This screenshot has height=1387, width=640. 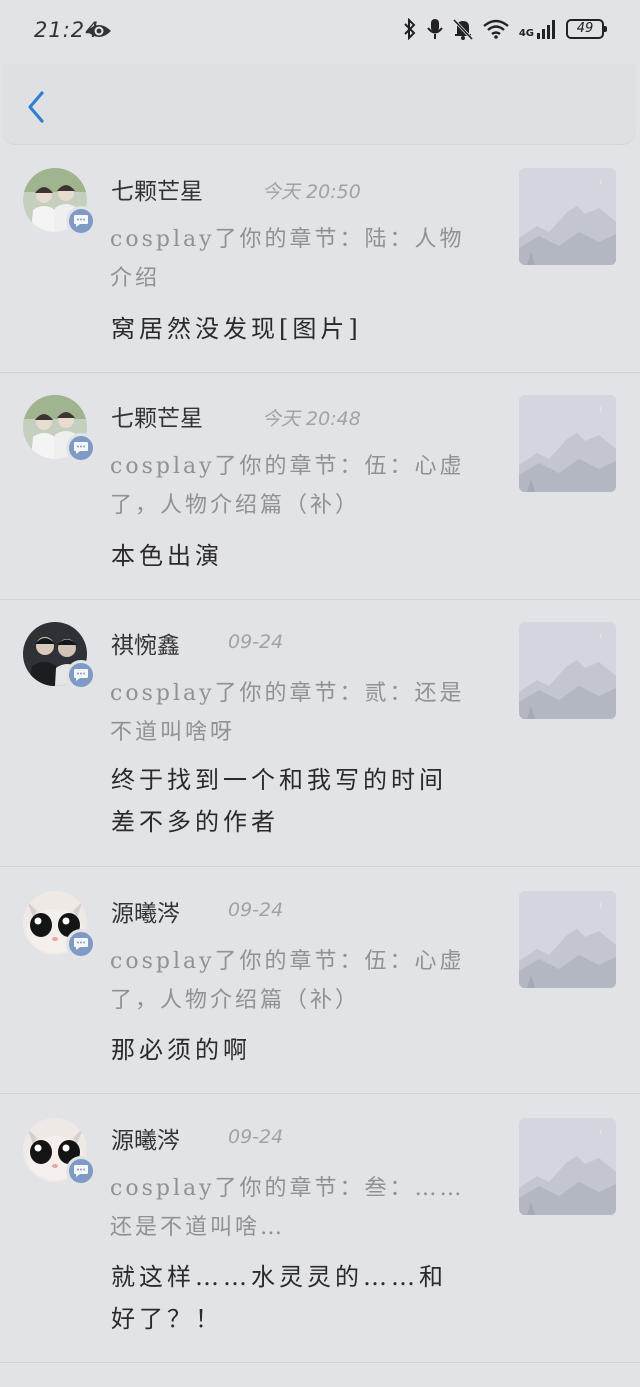 What do you see at coordinates (99, 31) in the screenshot?
I see `eye-icon` at bounding box center [99, 31].